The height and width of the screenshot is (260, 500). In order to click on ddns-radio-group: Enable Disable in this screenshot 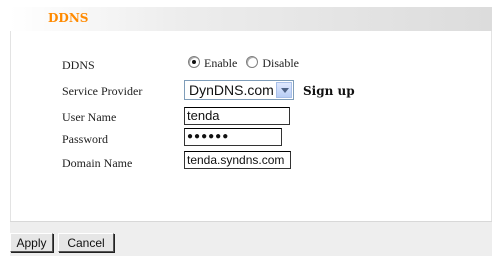, I will do `click(246, 64)`.